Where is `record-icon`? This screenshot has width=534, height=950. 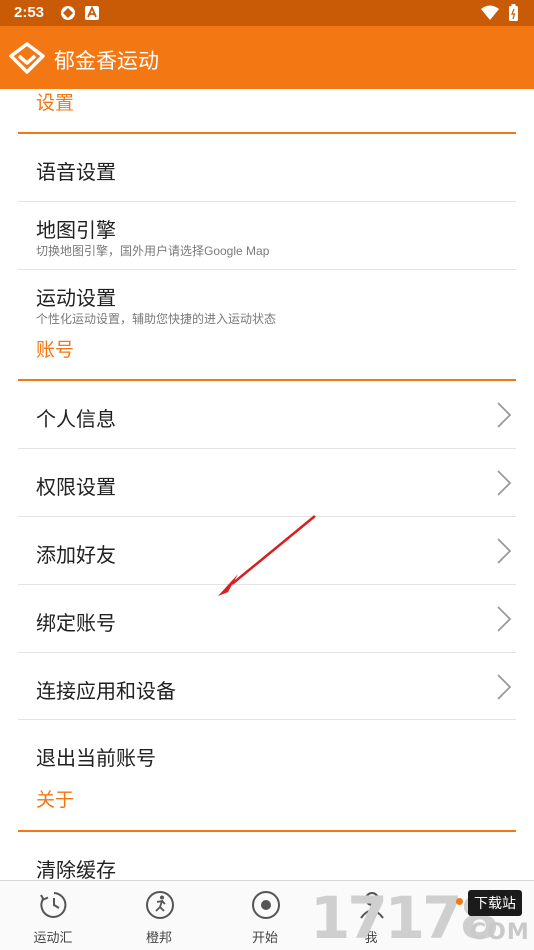
record-icon is located at coordinates (266, 905).